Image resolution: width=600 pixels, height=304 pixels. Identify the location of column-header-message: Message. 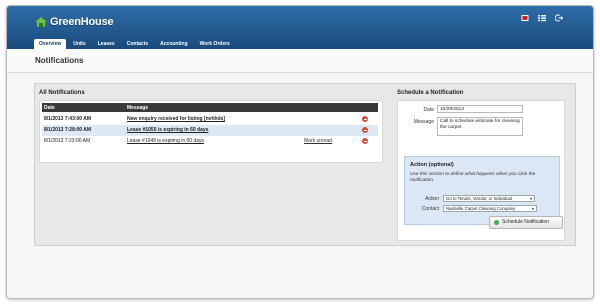
(138, 108).